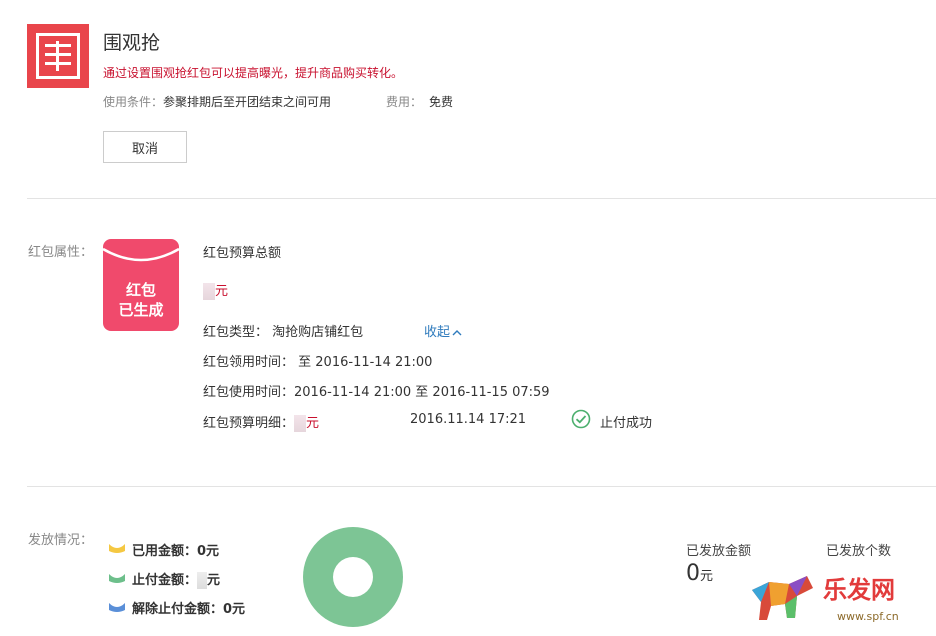 The width and height of the screenshot is (936, 636). What do you see at coordinates (141, 310) in the screenshot?
I see `packet-line2: 已生成` at bounding box center [141, 310].